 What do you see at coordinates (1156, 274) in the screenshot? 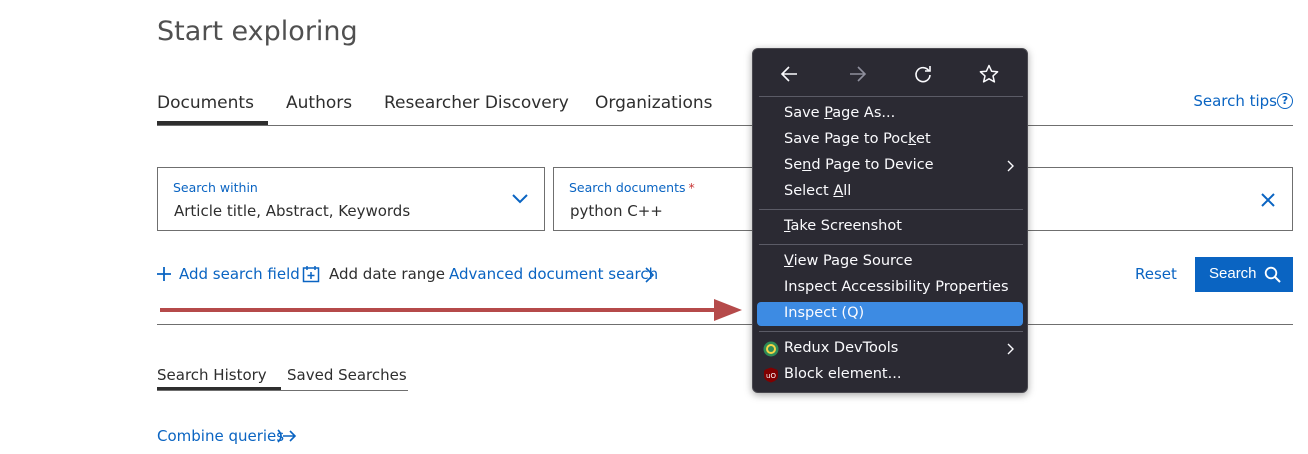
I see `reset-button: Reset` at bounding box center [1156, 274].